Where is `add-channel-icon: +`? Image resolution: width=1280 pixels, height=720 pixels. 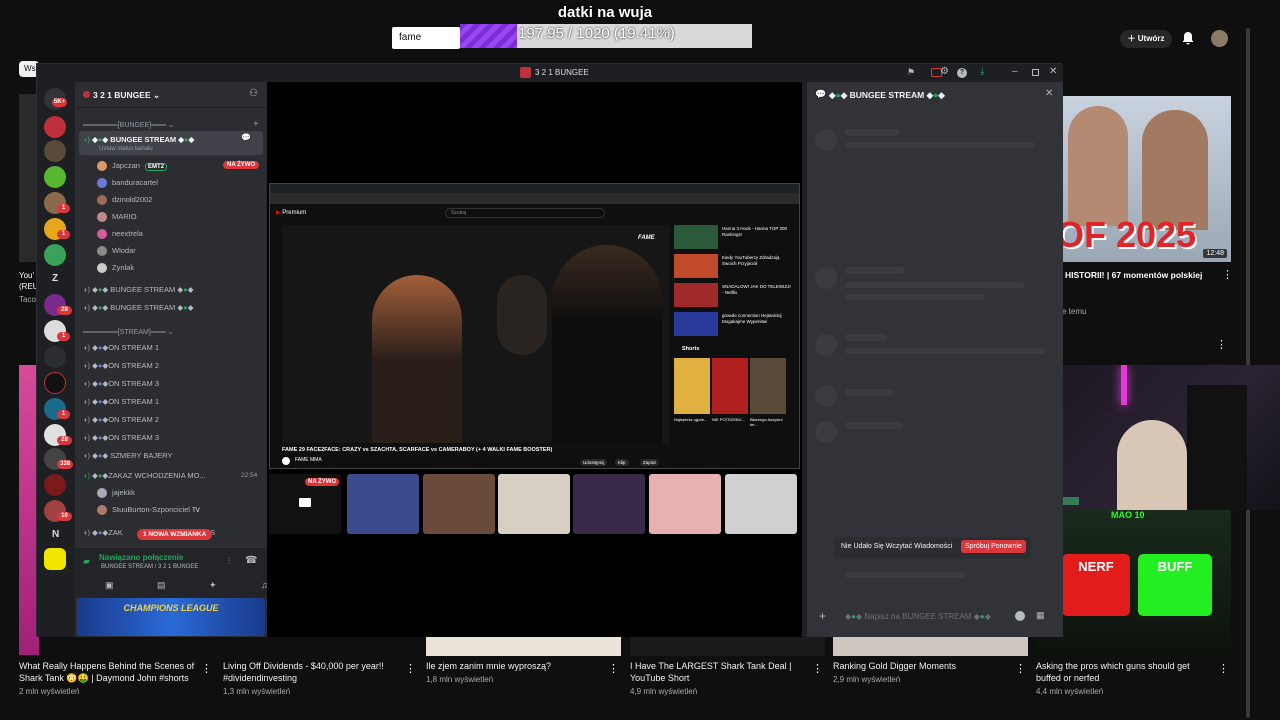 add-channel-icon: + is located at coordinates (256, 124).